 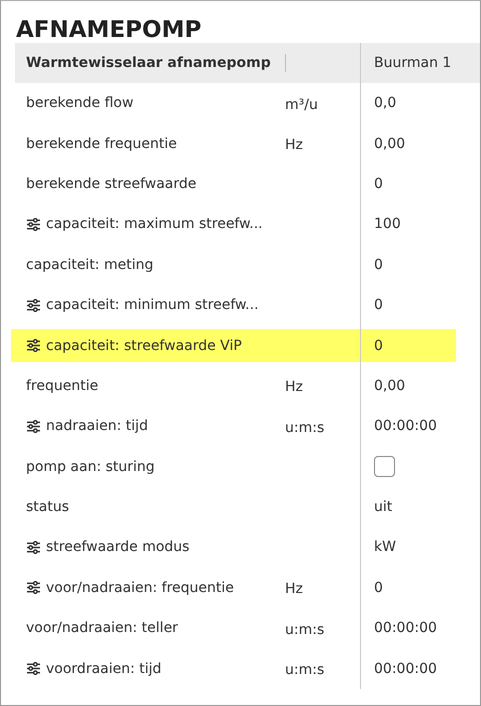 What do you see at coordinates (101, 144) in the screenshot?
I see `row-label: berekende frequentie` at bounding box center [101, 144].